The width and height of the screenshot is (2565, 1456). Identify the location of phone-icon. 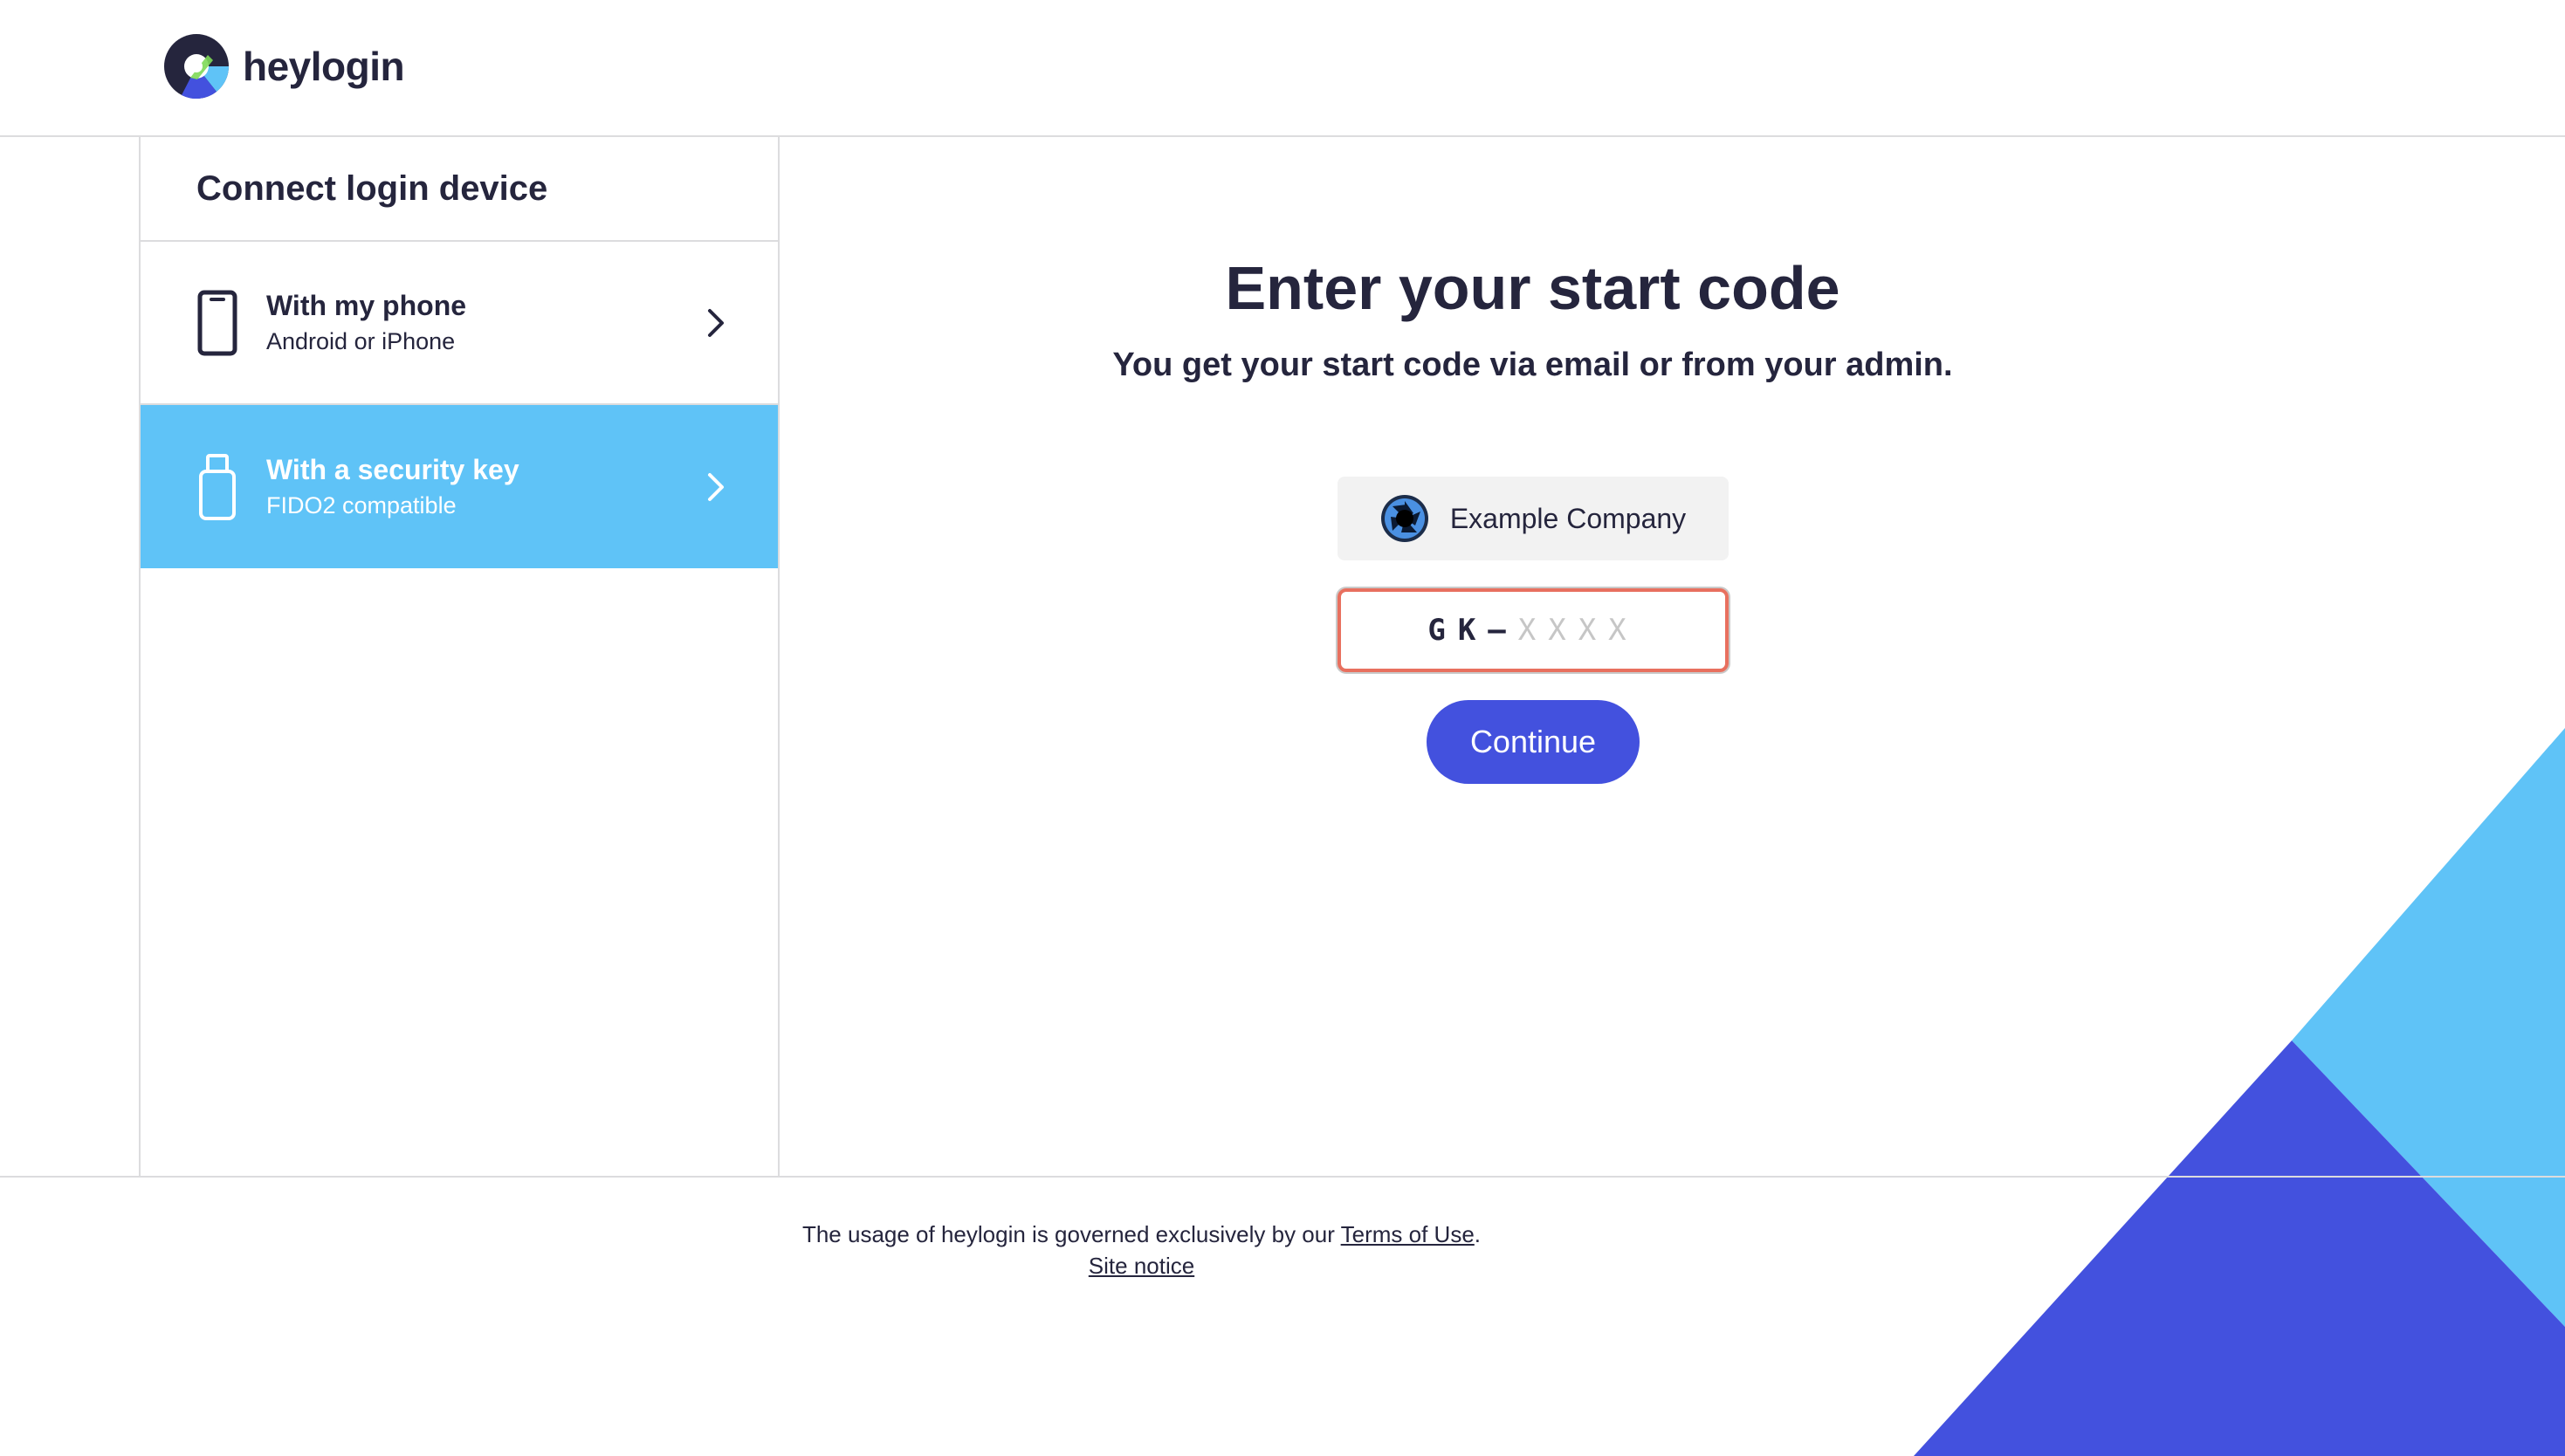
(217, 323).